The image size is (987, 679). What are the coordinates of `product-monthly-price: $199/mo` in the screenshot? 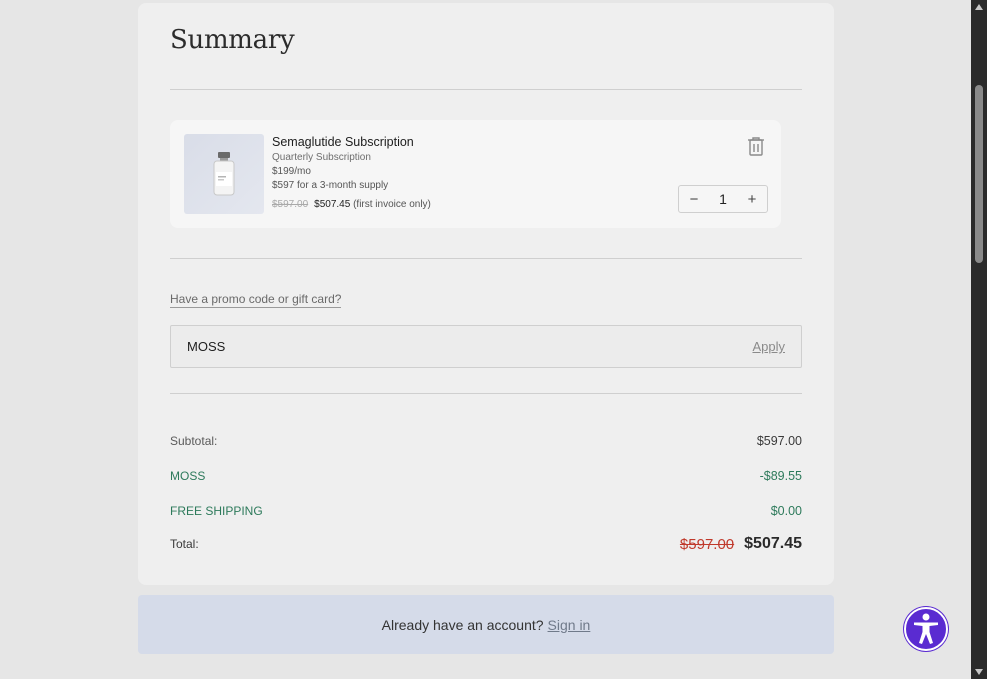 It's located at (291, 171).